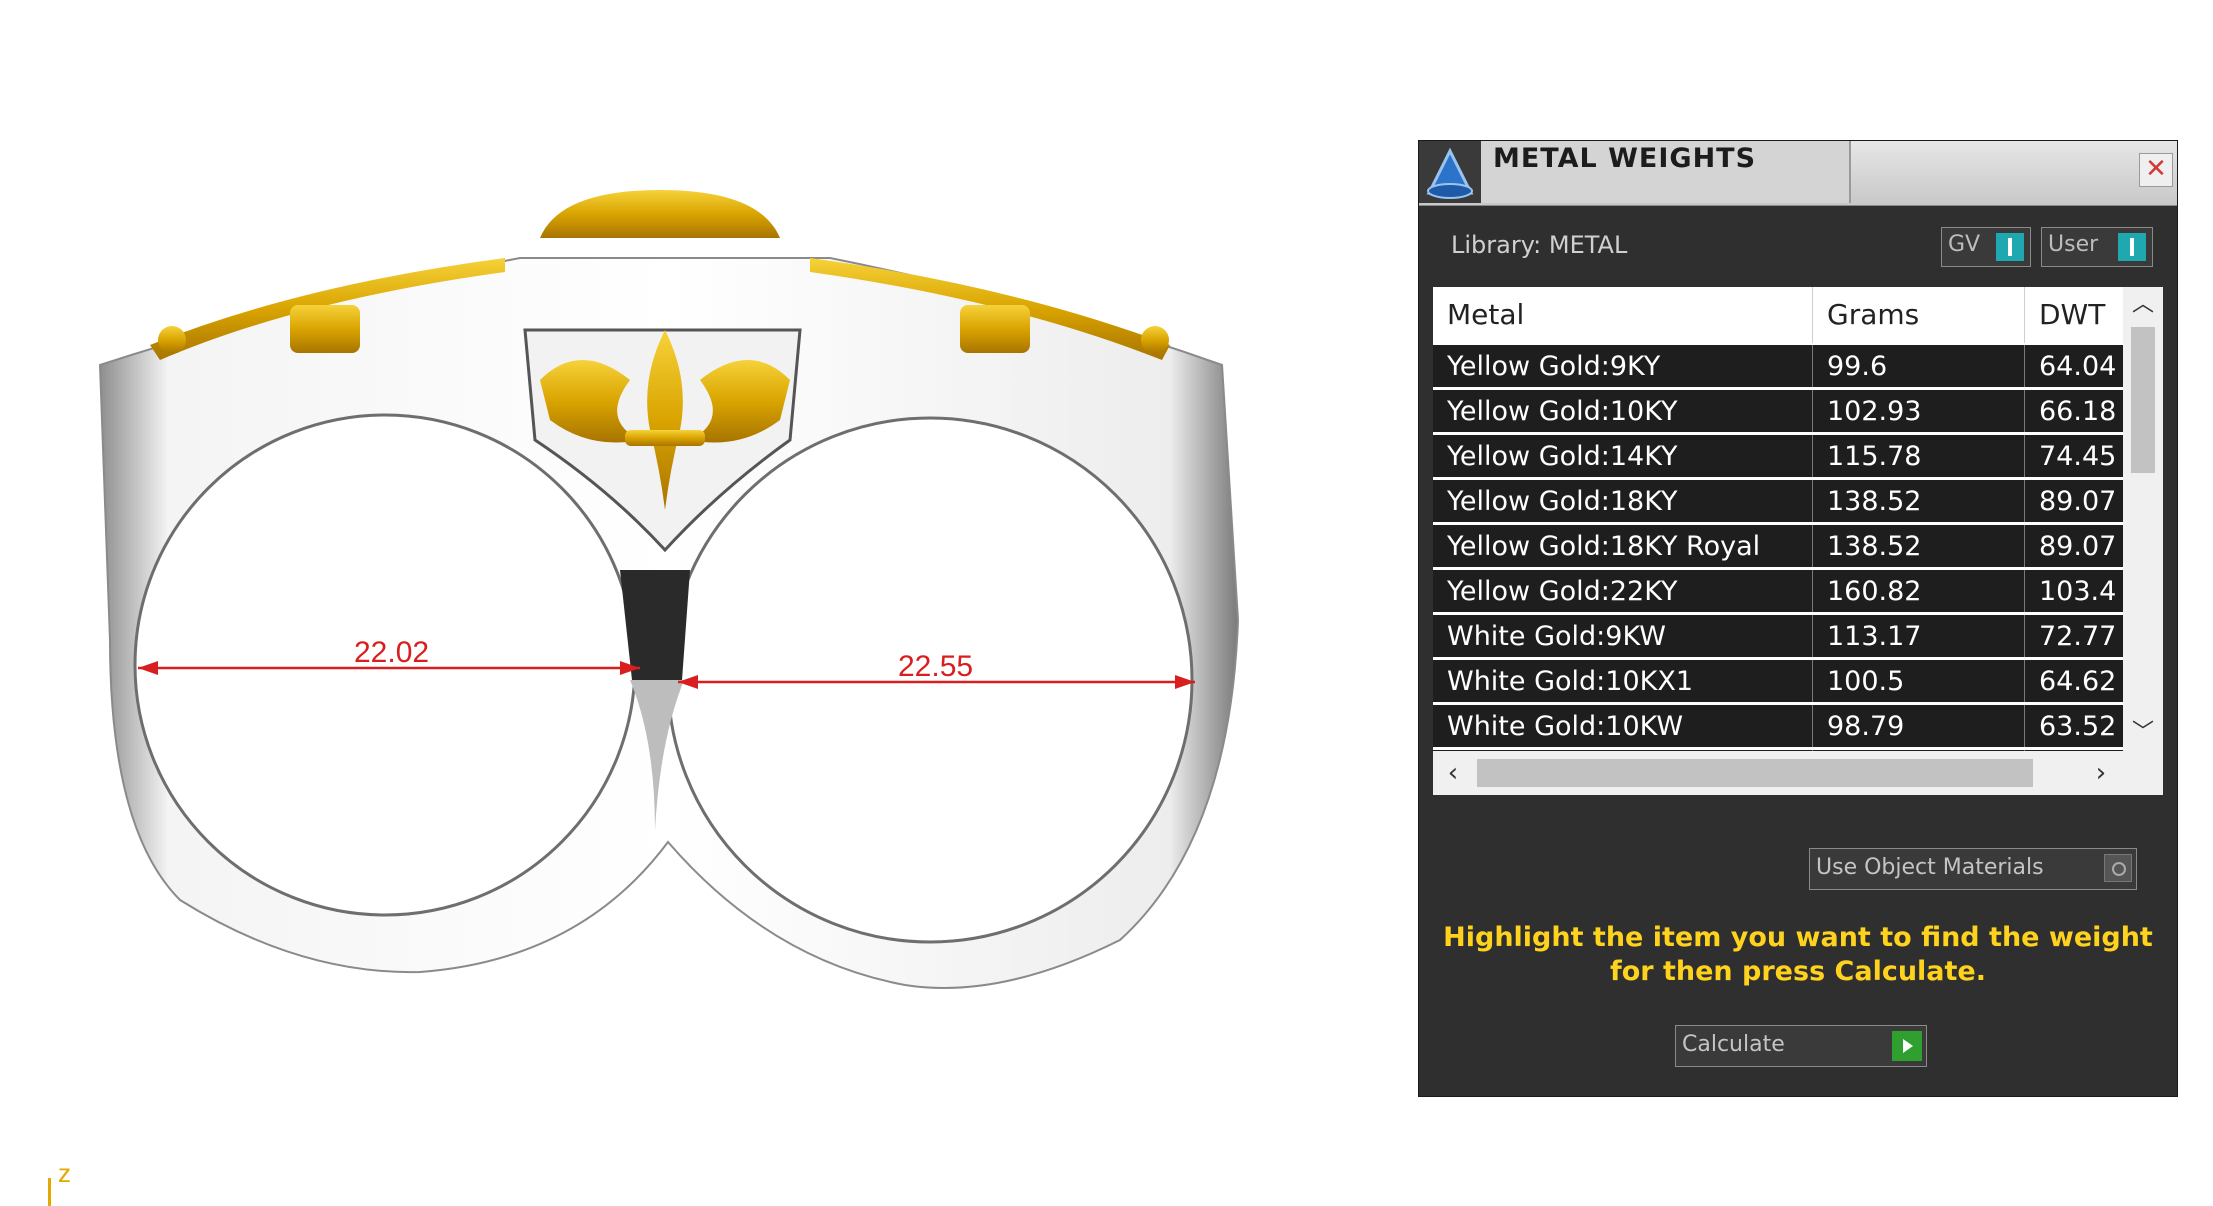  I want to click on cell-metal: Yellow Gold:18KY, so click(1623, 501).